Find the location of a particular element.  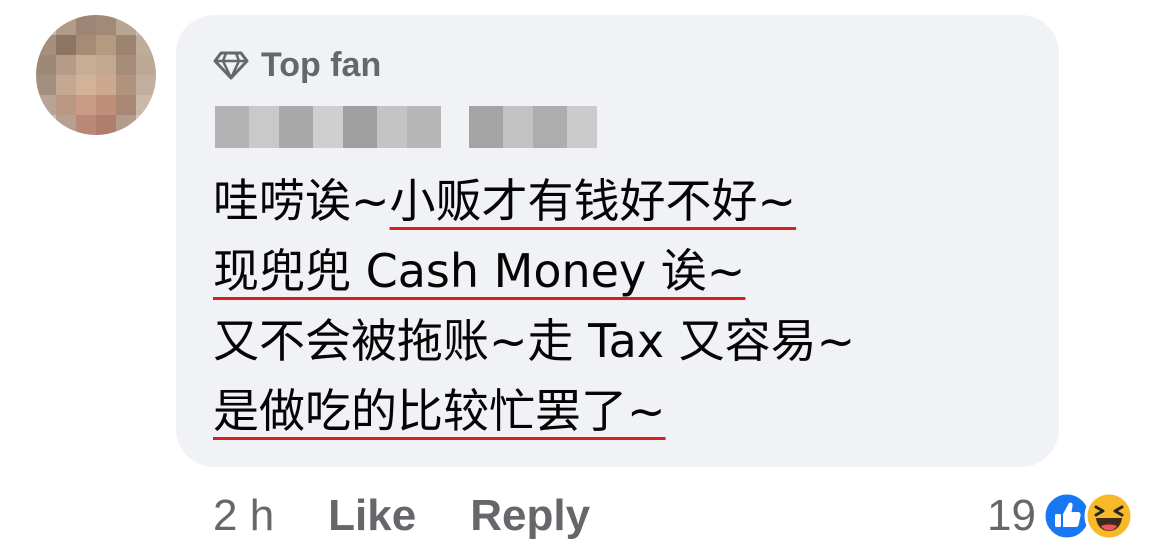

reactions-summary: 19 is located at coordinates (1060, 516).